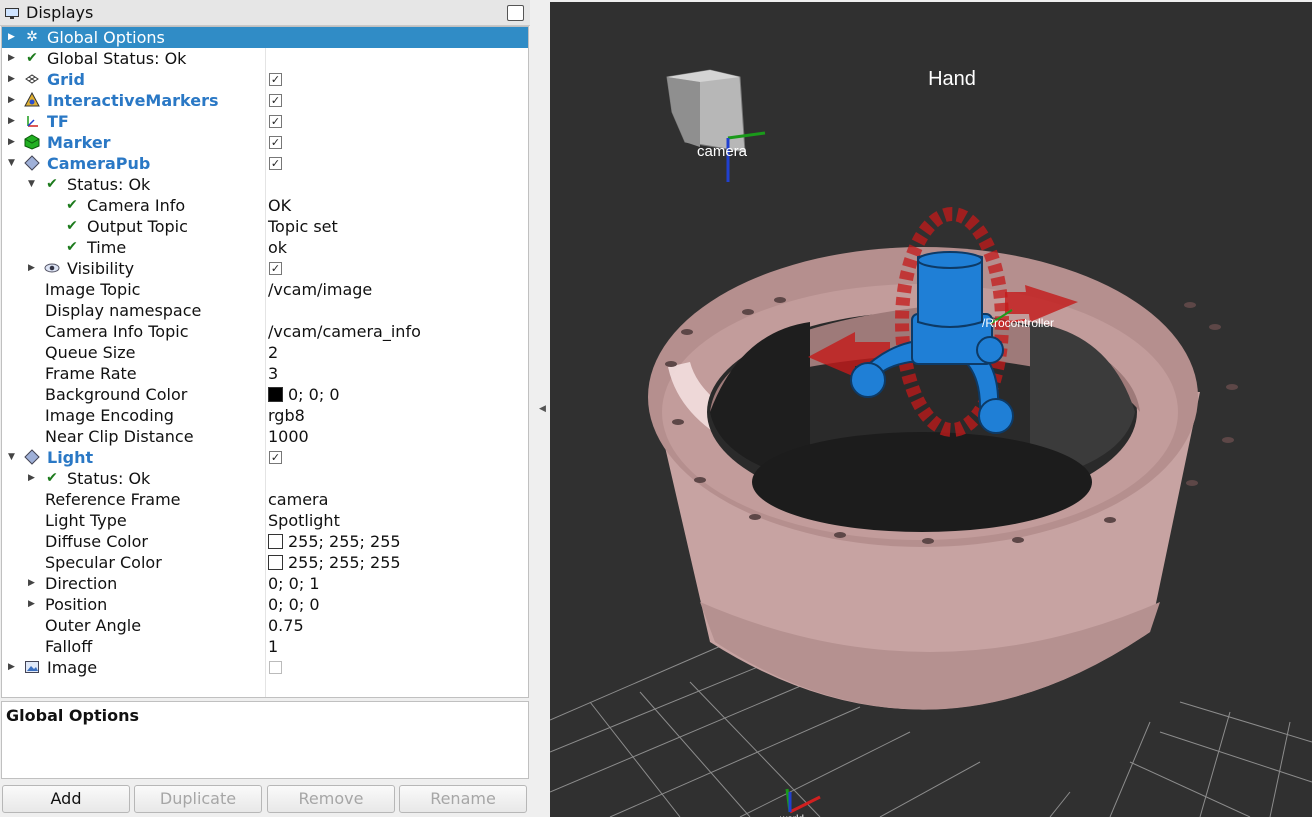 This screenshot has height=817, width=1312. I want to click on collapse-left-icon: ◀, so click(542, 409).